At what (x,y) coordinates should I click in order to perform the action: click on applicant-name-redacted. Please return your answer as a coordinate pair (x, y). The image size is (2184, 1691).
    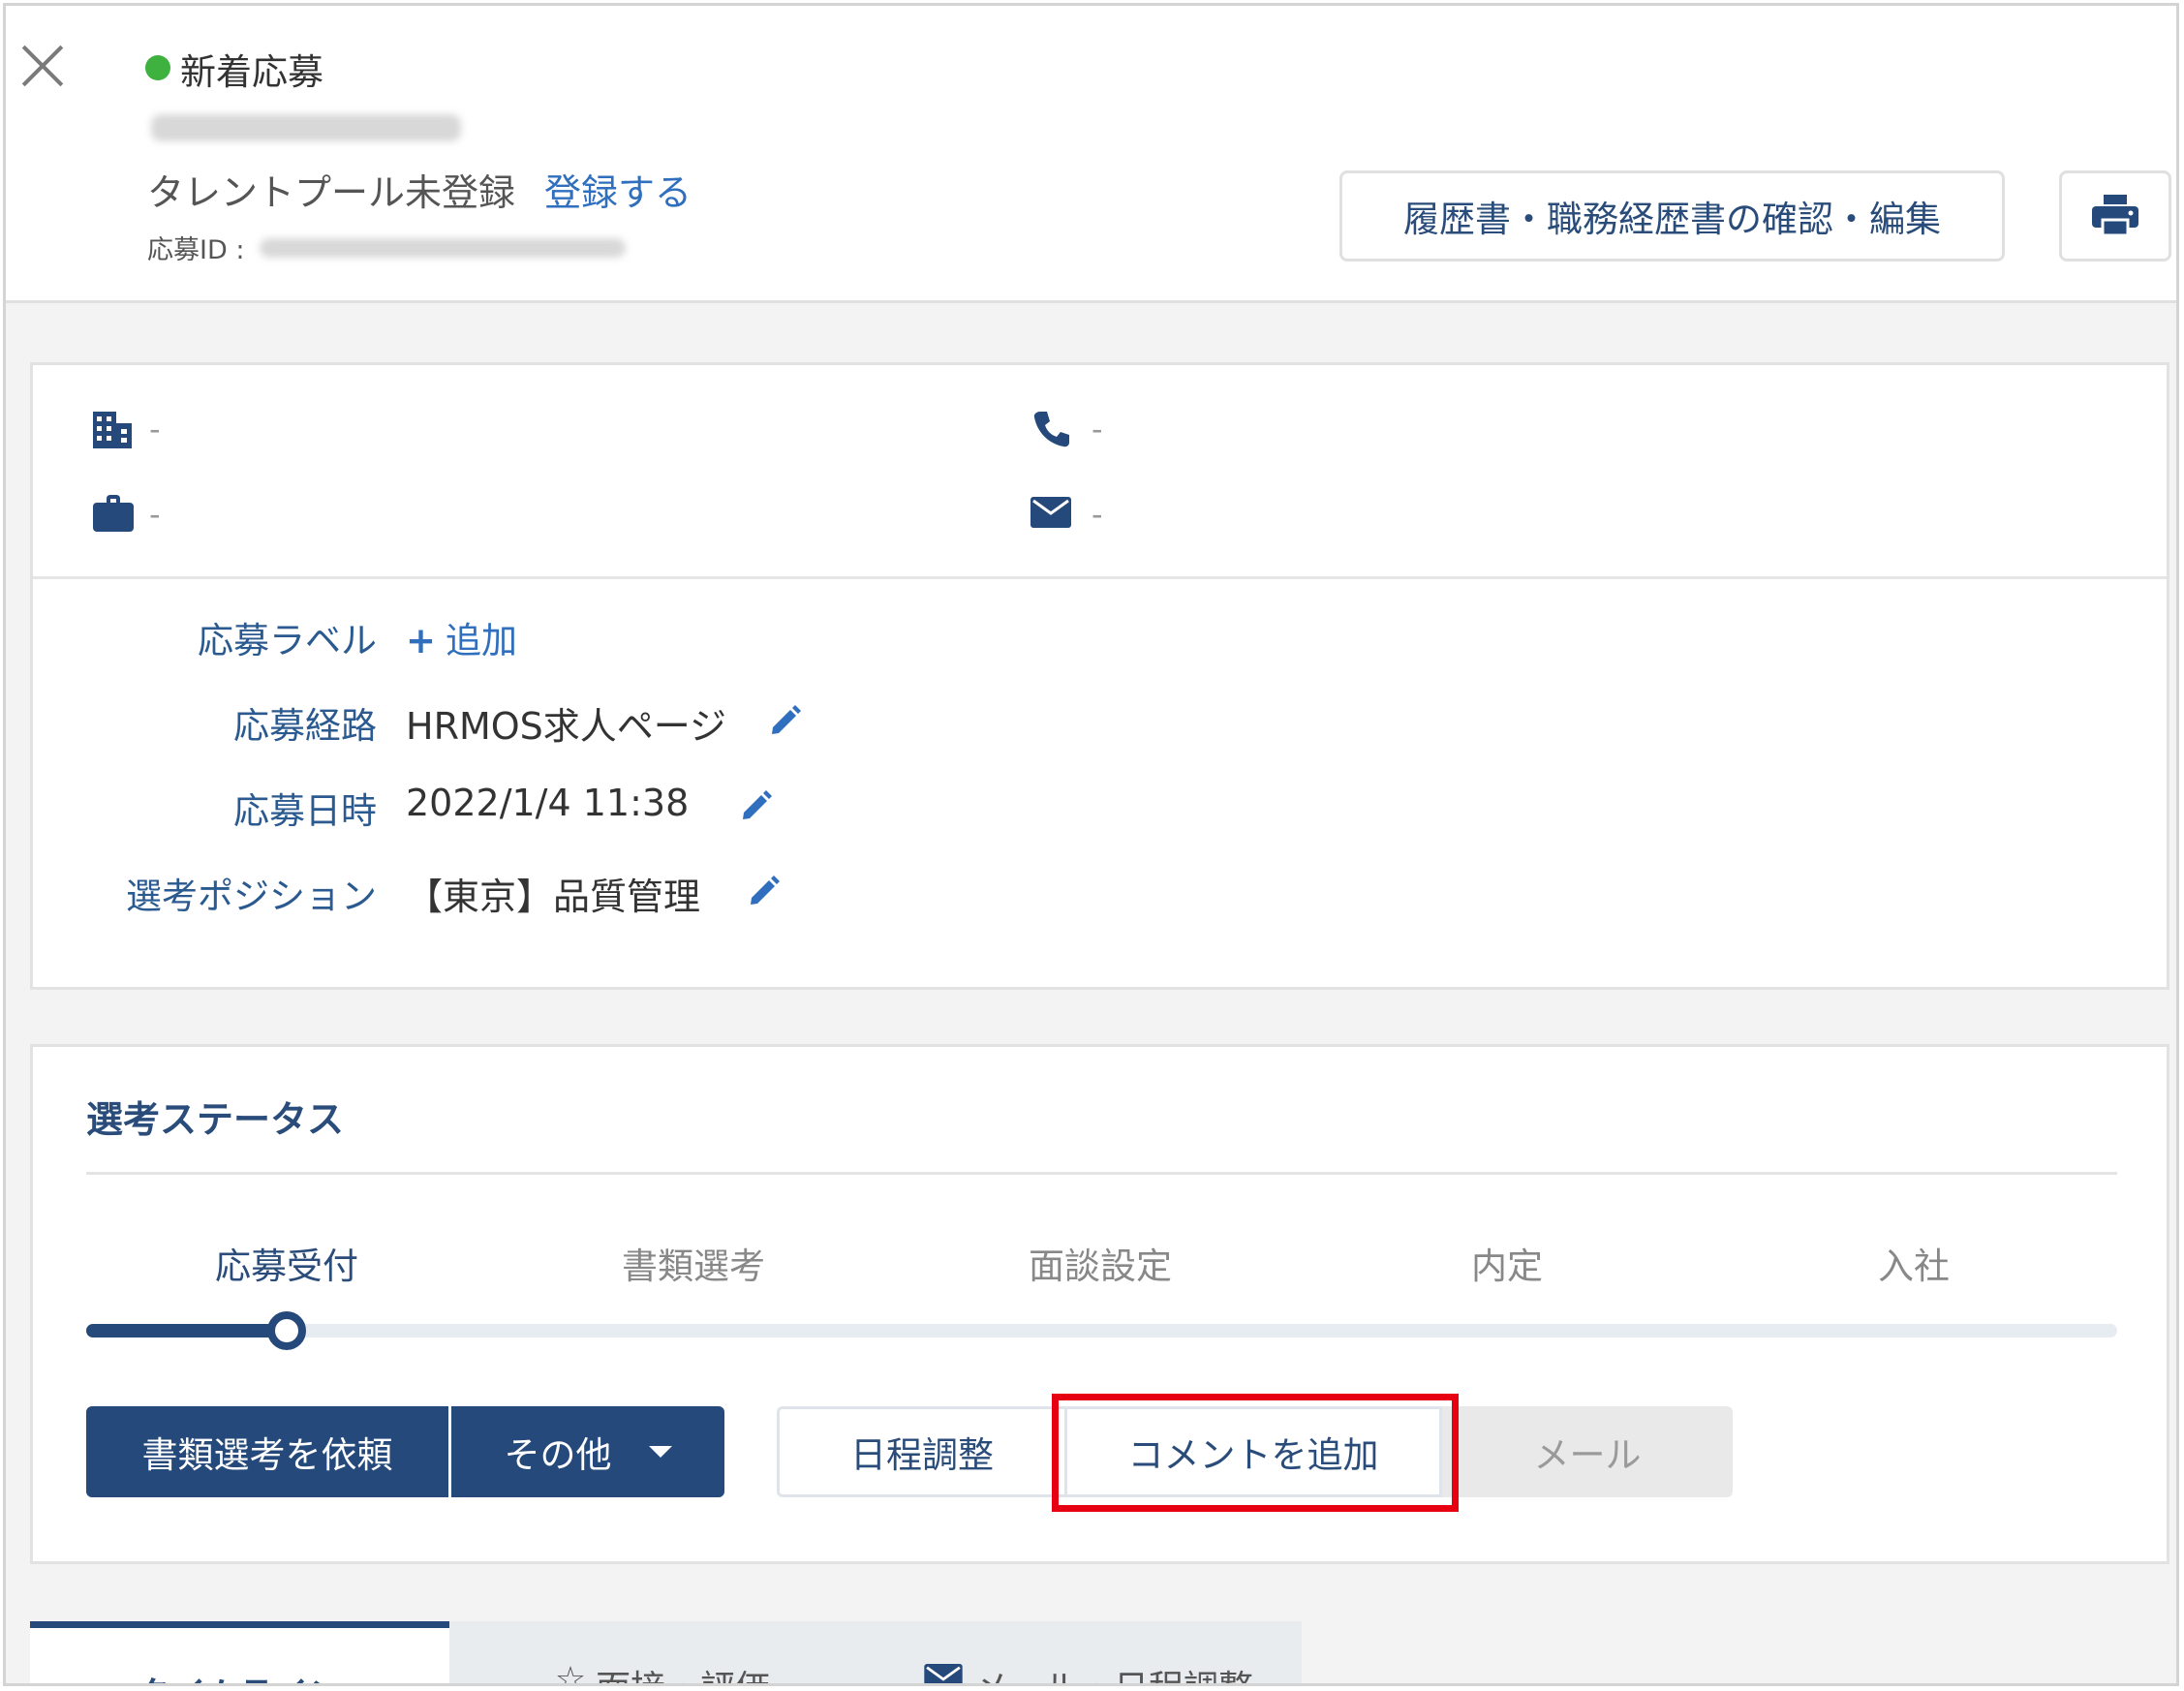
    Looking at the image, I should click on (306, 127).